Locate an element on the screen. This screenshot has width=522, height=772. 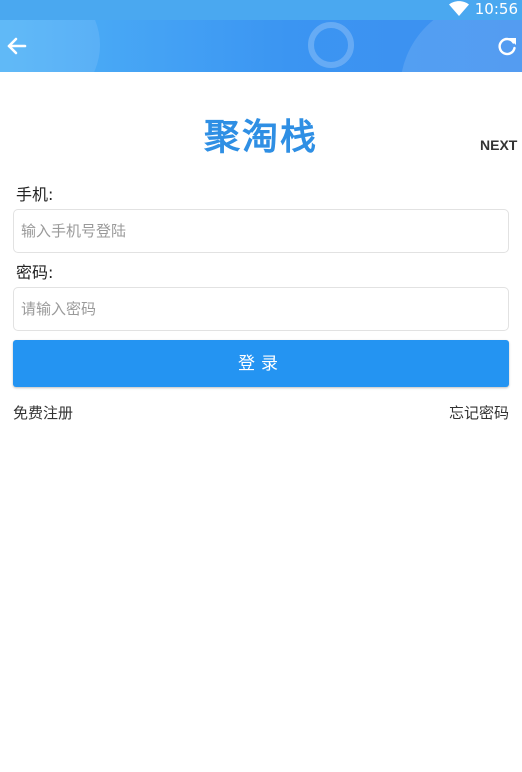
status-time: 10:56 is located at coordinates (496, 9).